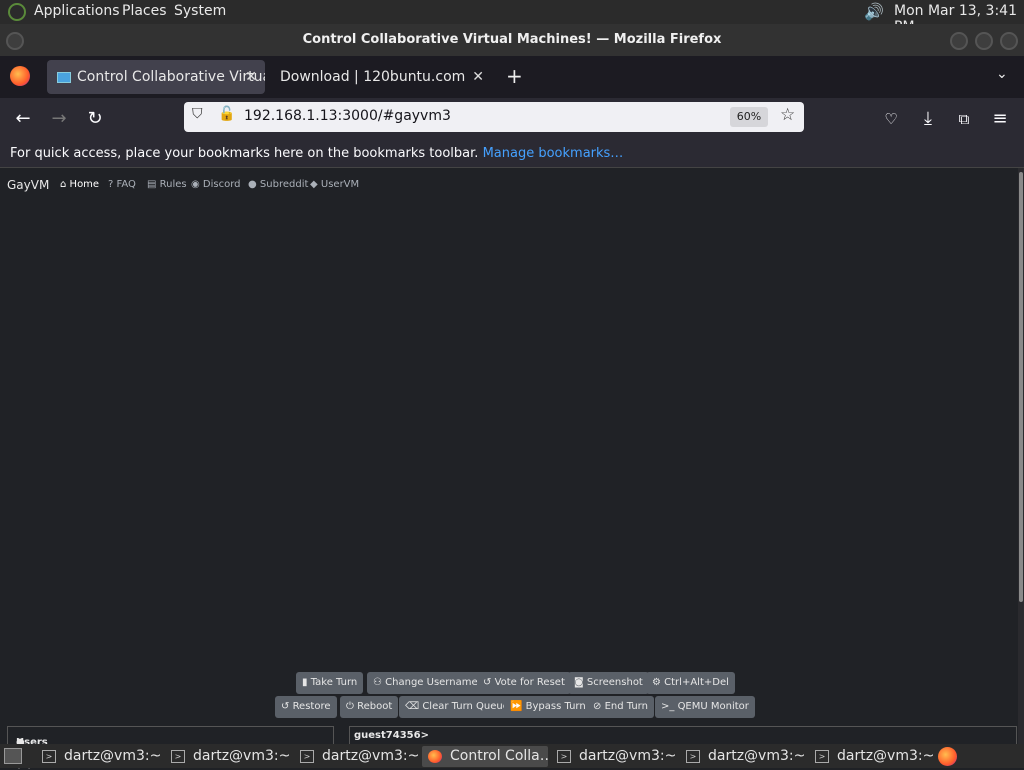  I want to click on take-turn-button: ▮ Take Turn, so click(330, 683).